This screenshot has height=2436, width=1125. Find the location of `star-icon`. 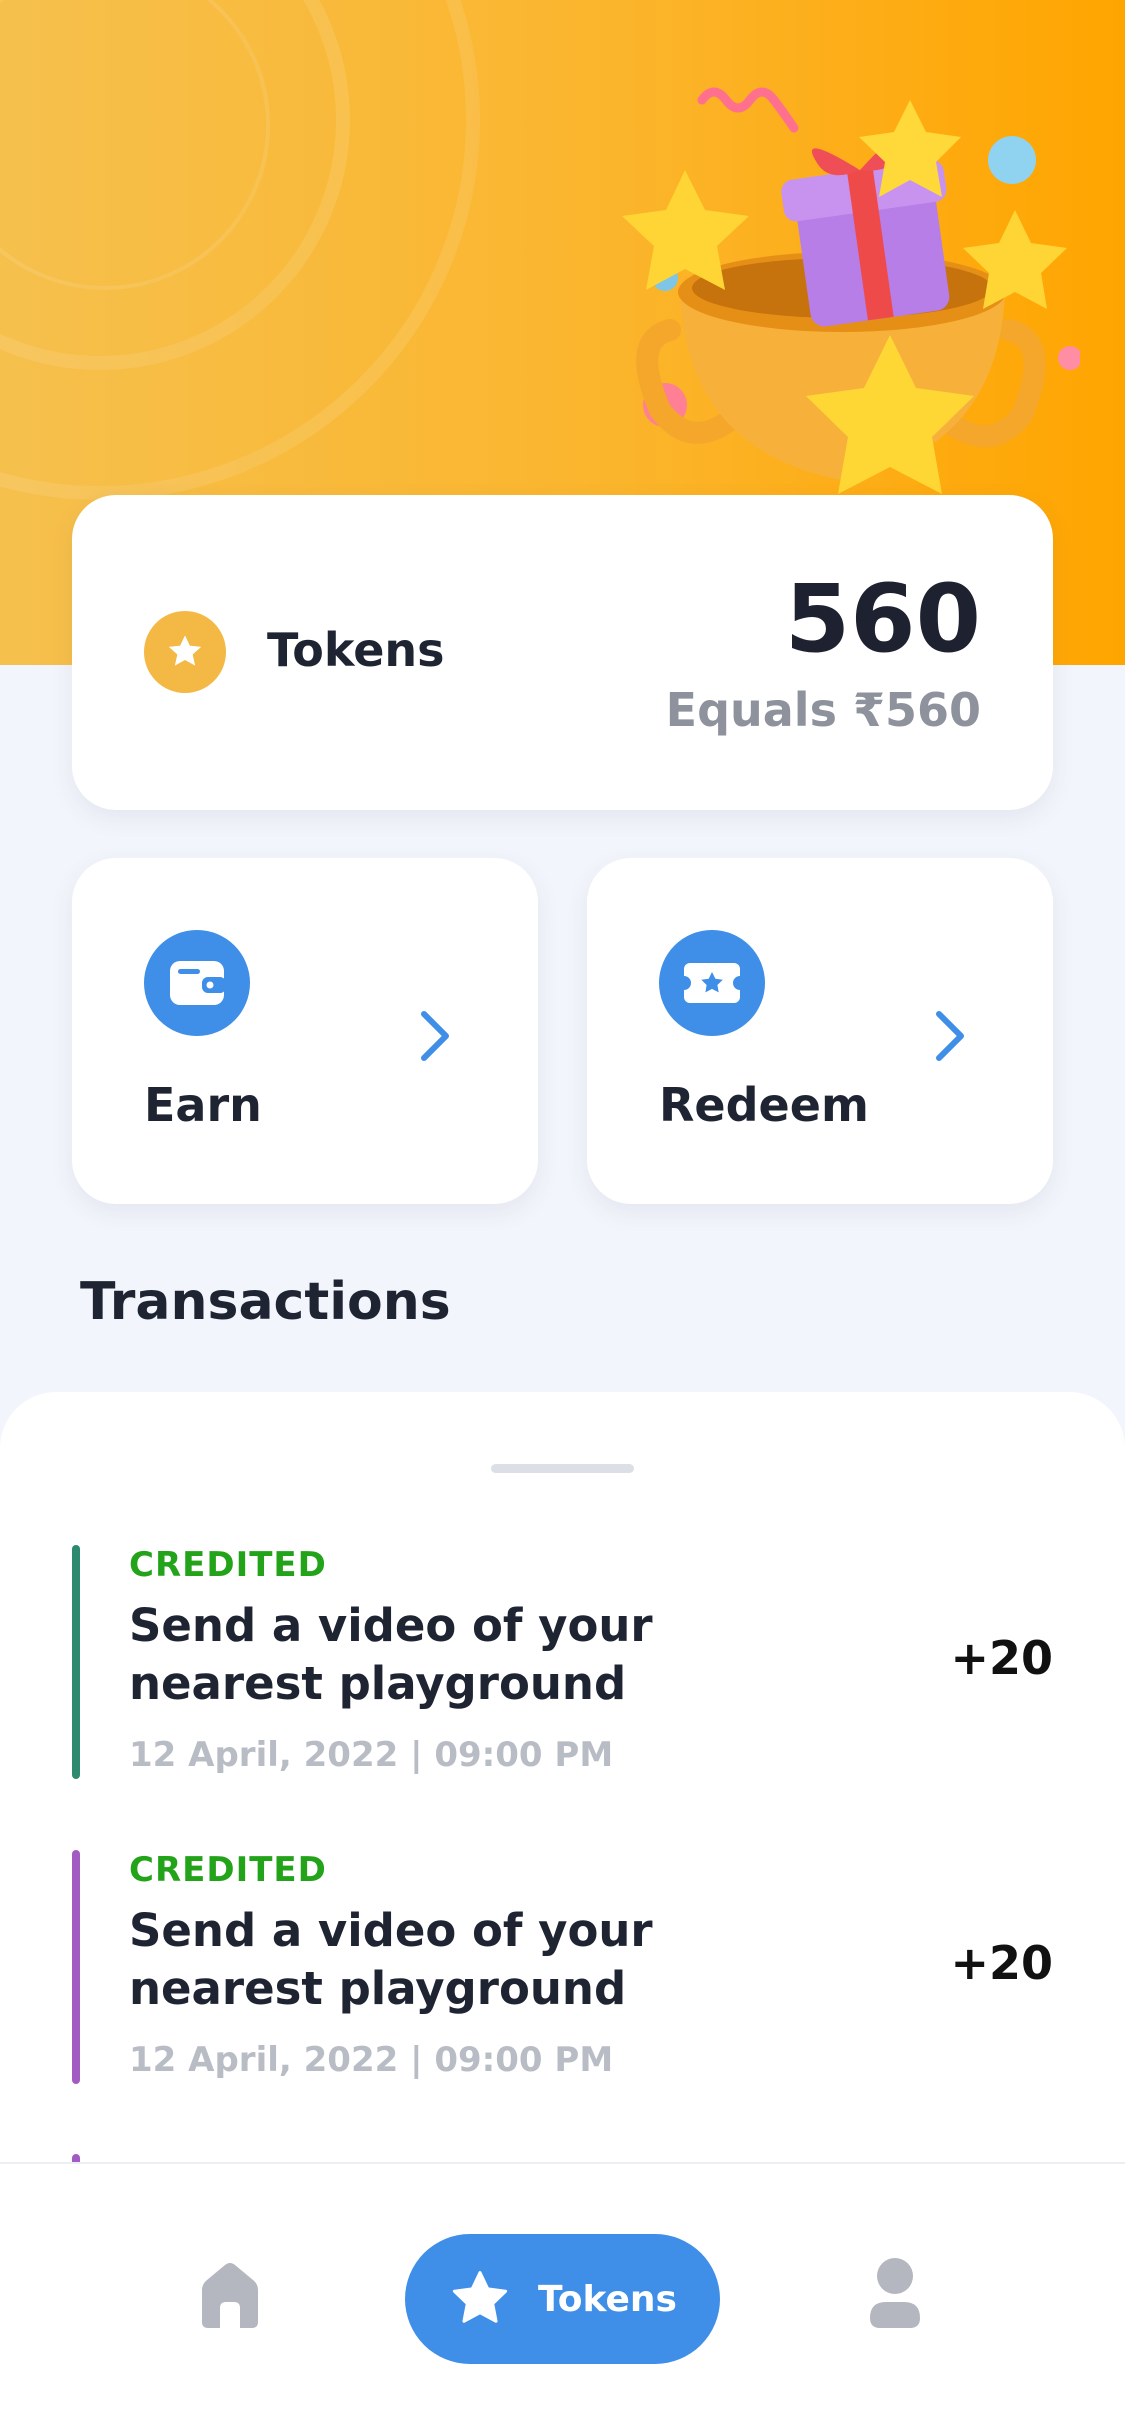

star-icon is located at coordinates (480, 2297).